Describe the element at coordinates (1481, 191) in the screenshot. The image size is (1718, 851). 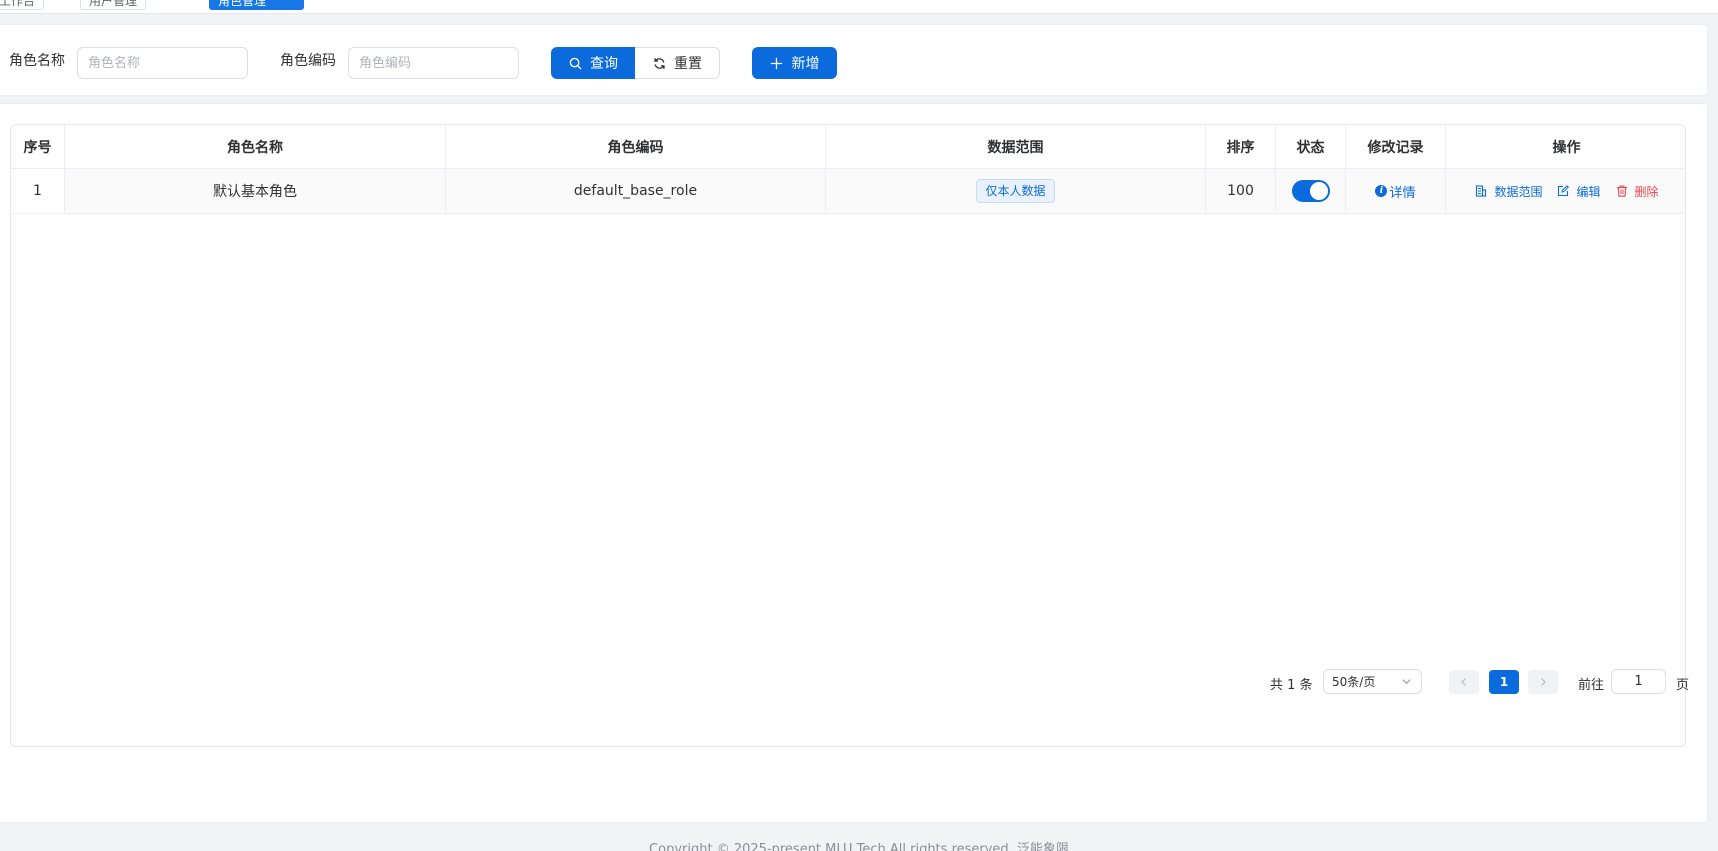
I see `building-icon` at that location.